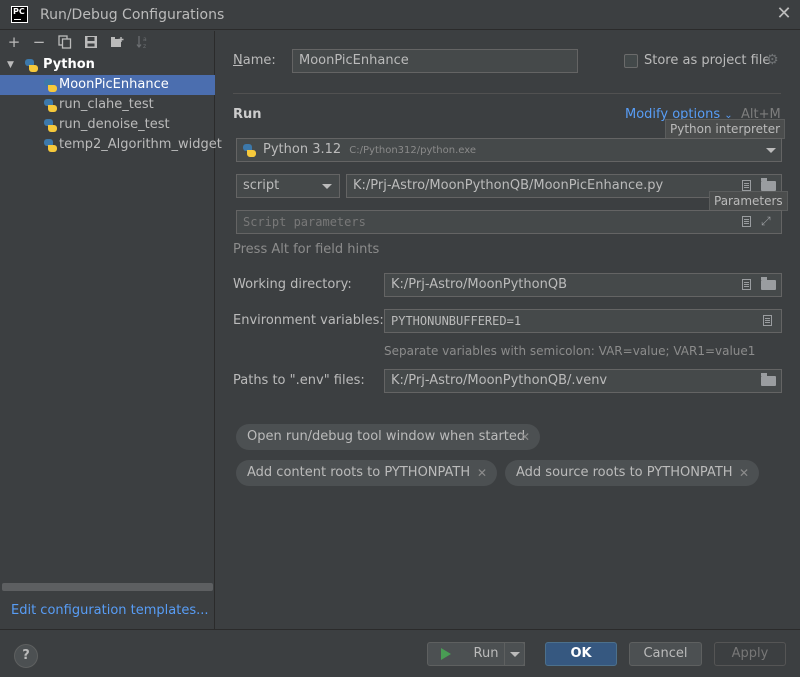 The width and height of the screenshot is (800, 677). Describe the element at coordinates (306, 249) in the screenshot. I see `alt-hint: Press Alt for field hints` at that location.